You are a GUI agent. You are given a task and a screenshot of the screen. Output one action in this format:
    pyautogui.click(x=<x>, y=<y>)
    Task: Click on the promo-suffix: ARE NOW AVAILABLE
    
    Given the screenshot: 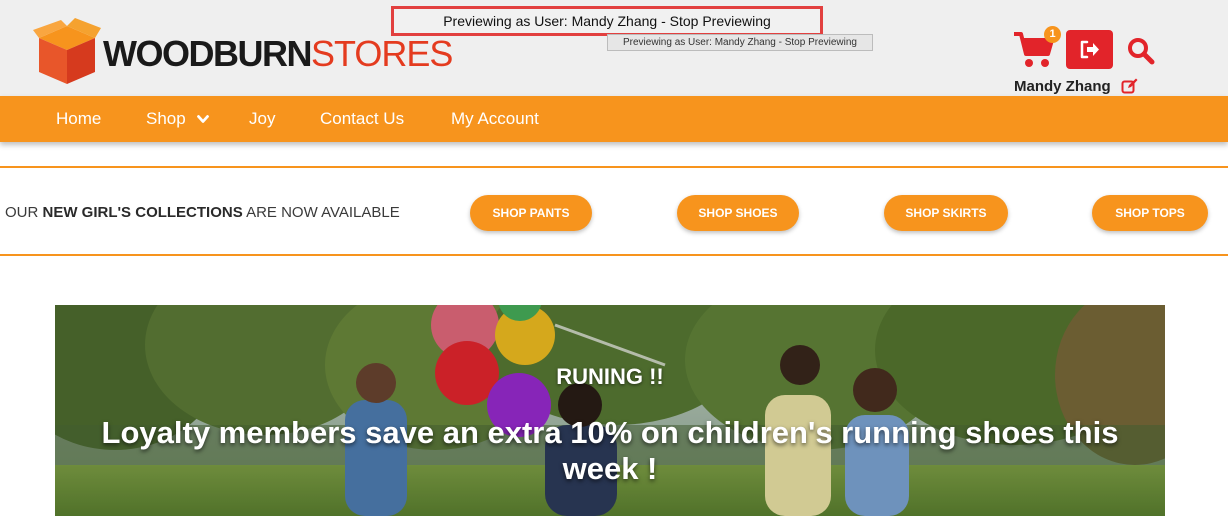 What is the action you would take?
    pyautogui.click(x=321, y=212)
    